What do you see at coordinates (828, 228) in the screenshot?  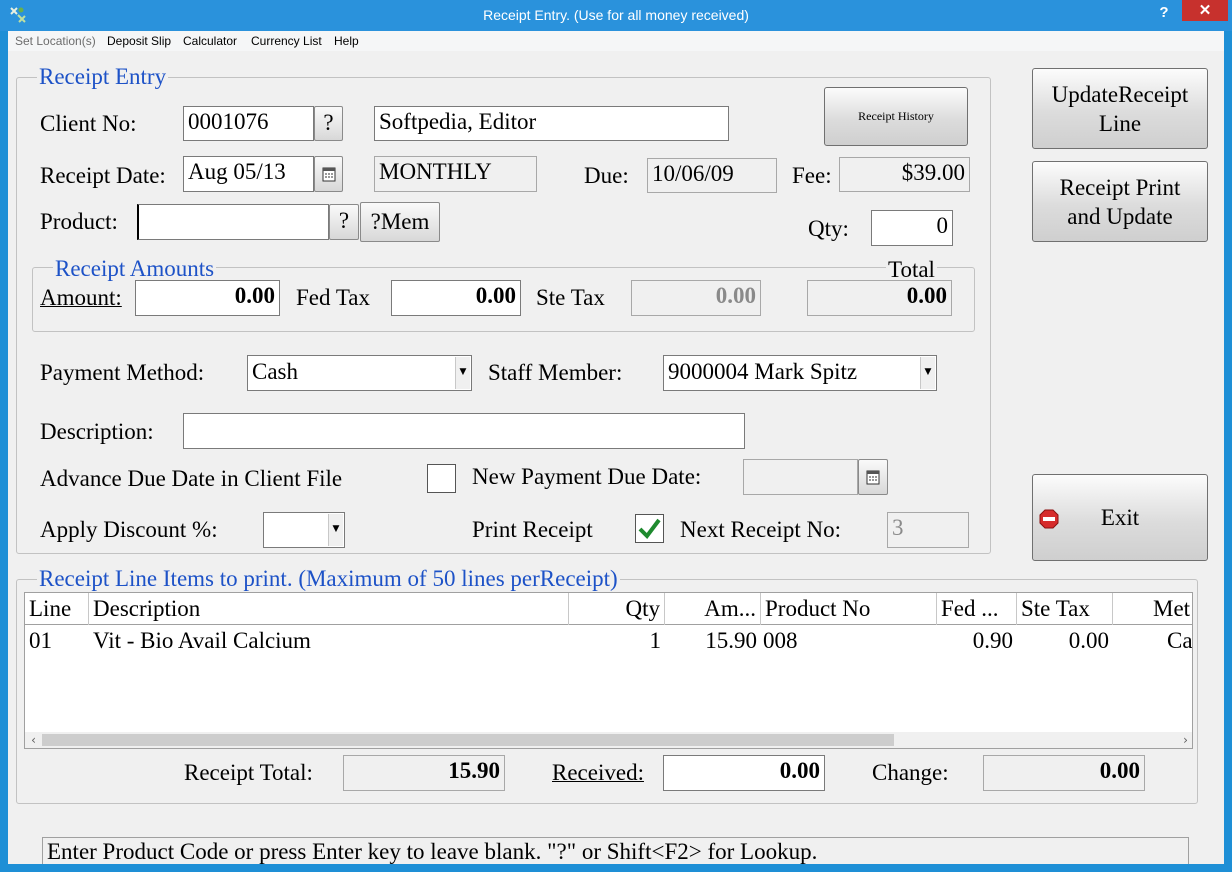 I see `qty-label: Qty:` at bounding box center [828, 228].